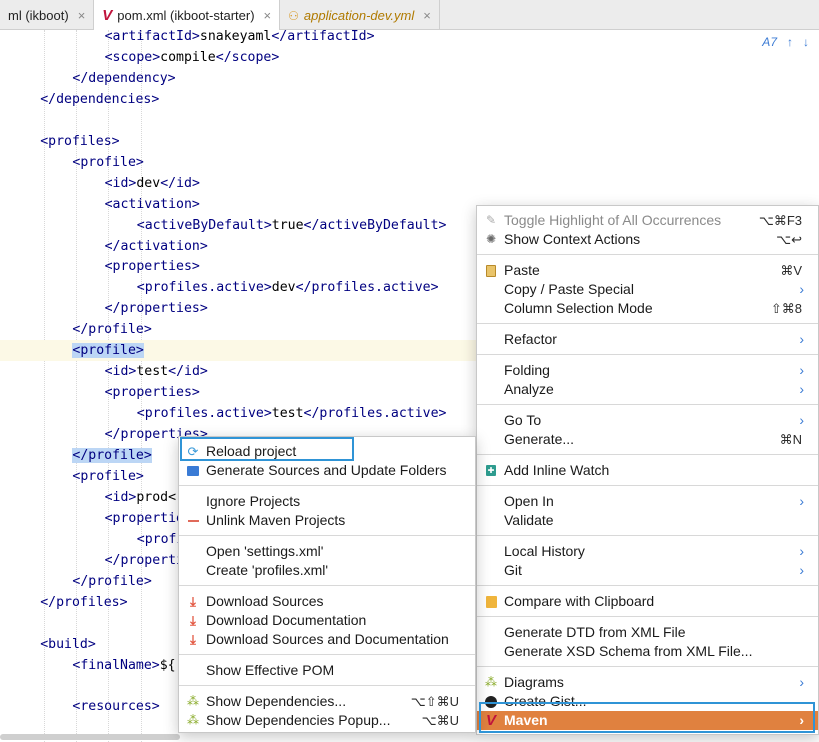 This screenshot has width=819, height=742. I want to click on menu-item-label: Reload project, so click(251, 451).